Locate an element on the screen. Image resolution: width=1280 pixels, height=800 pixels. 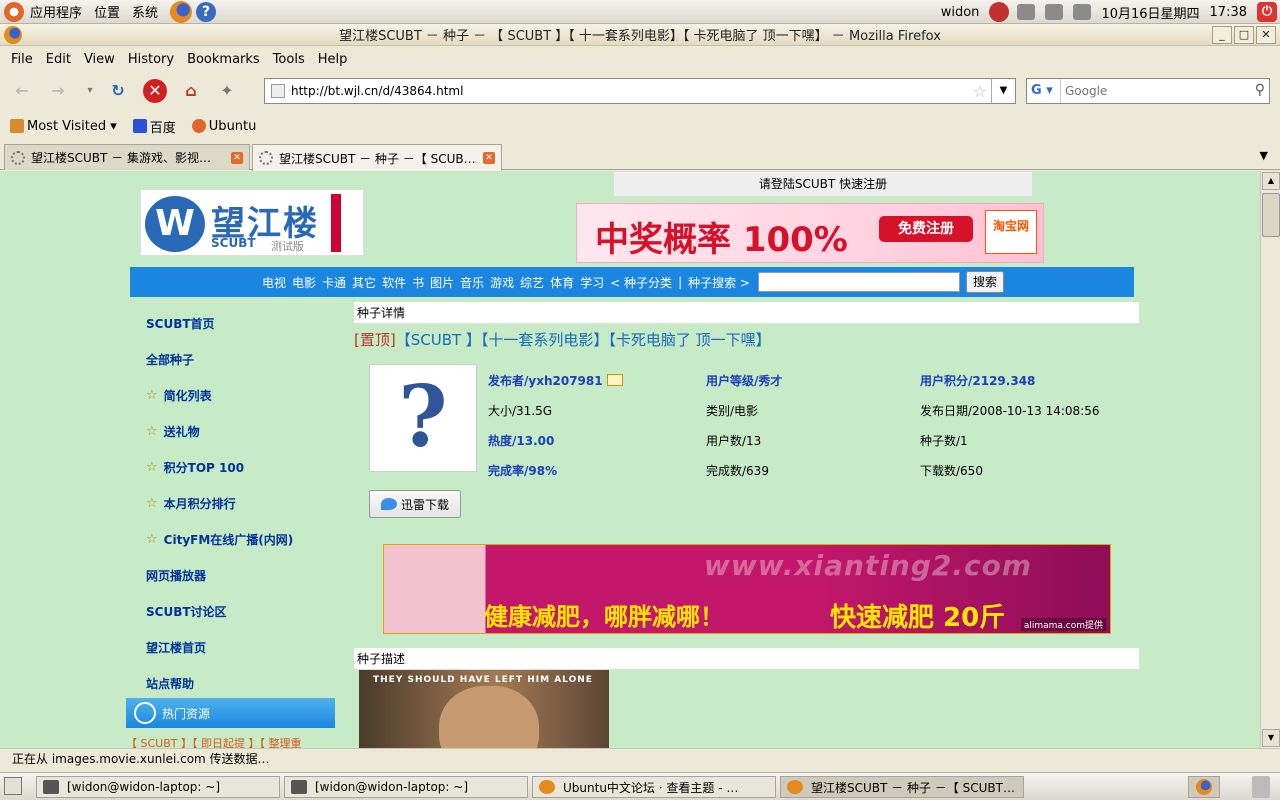
url-dropdown-button: ▼ is located at coordinates (1003, 91).